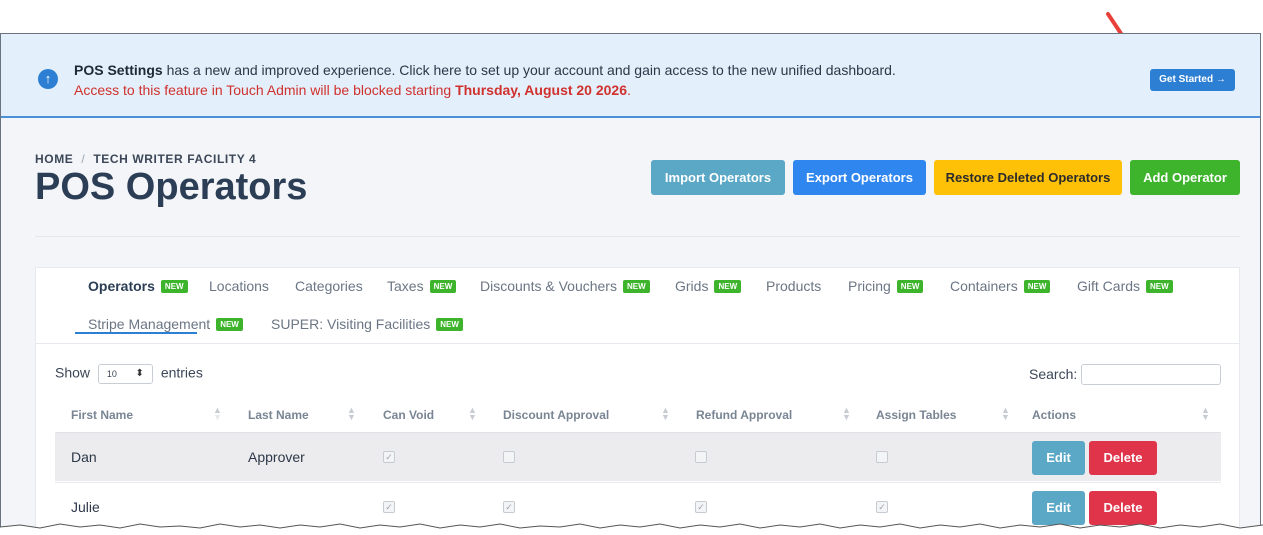  I want to click on tab-label: SUPER: Visiting Facilities, so click(351, 324).